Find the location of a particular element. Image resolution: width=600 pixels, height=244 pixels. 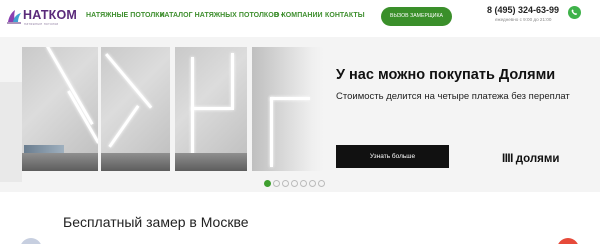

nav-item-contacts: Контакты is located at coordinates (345, 15).